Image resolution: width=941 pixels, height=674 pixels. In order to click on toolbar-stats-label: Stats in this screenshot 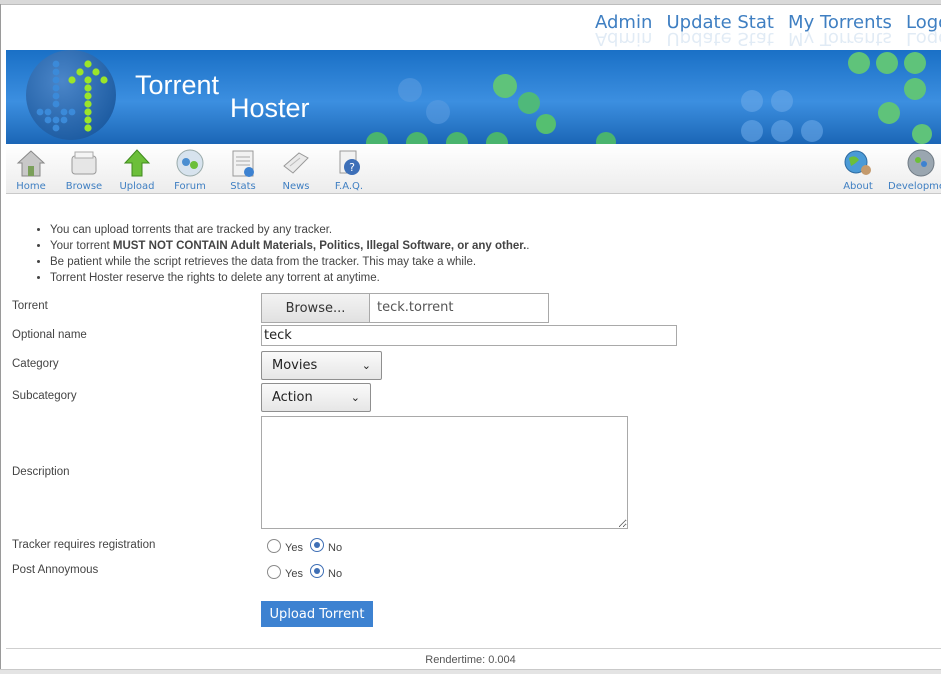, I will do `click(243, 186)`.